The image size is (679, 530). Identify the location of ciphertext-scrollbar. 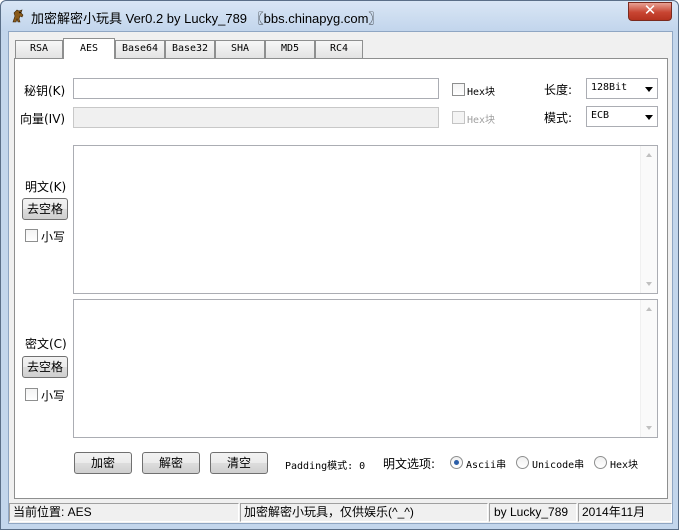
(648, 368).